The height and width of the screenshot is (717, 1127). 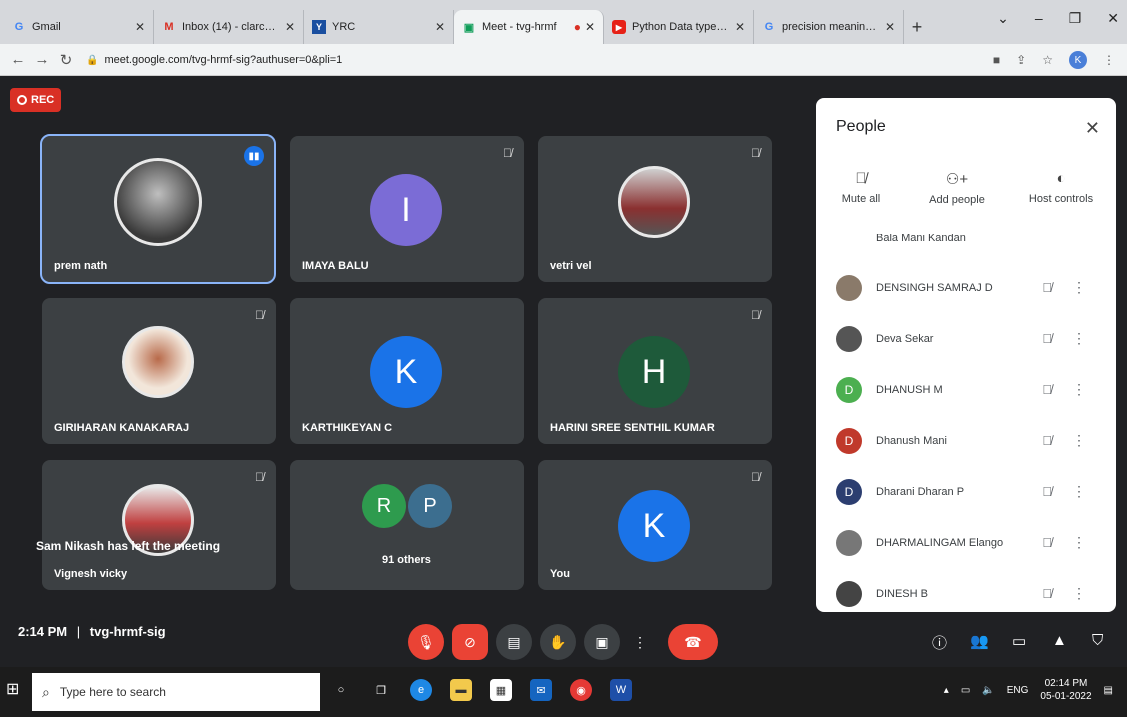 What do you see at coordinates (229, 27) in the screenshot?
I see `tab-inbox: M Inbox (14) - clarchilk ✕` at bounding box center [229, 27].